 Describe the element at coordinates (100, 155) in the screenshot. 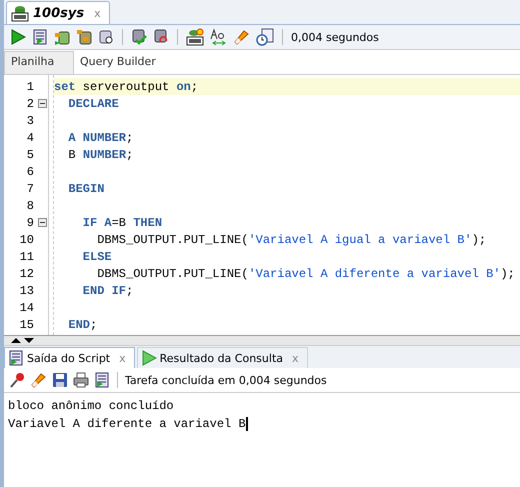

I see `code-line: B NUMBER;` at that location.